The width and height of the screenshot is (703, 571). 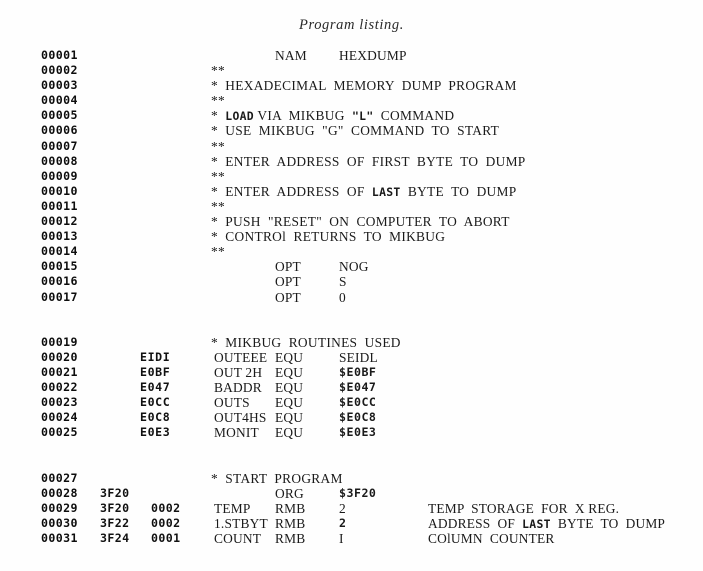 I want to click on comment-token: ENTER ADDRESS OF, so click(x=295, y=191).